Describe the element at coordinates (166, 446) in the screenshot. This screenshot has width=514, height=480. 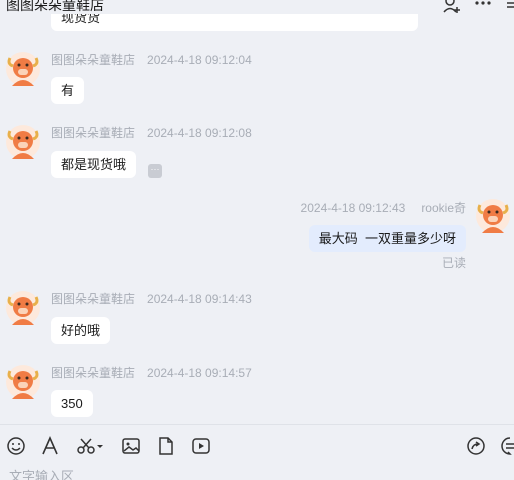
I see `file-icon` at that location.